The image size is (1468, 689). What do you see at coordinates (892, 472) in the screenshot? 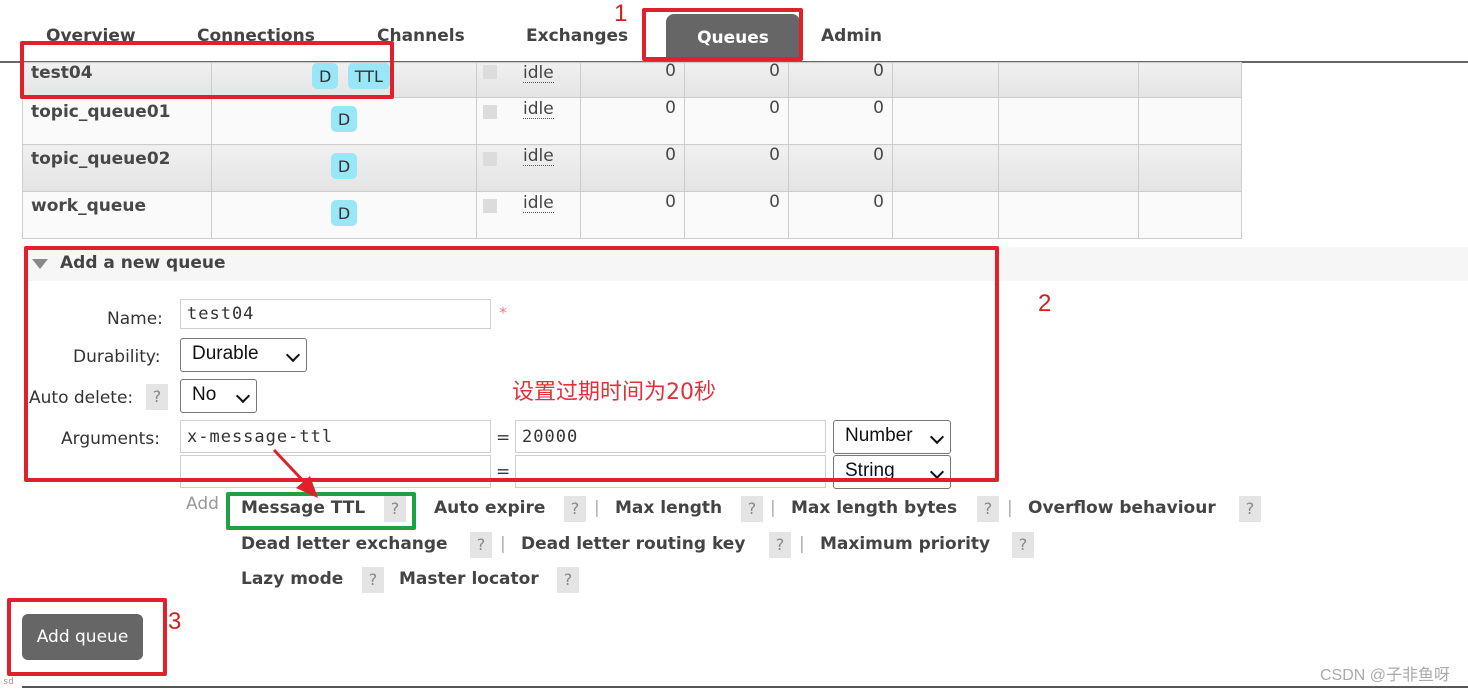
I see `argument-type-select-2: String` at bounding box center [892, 472].